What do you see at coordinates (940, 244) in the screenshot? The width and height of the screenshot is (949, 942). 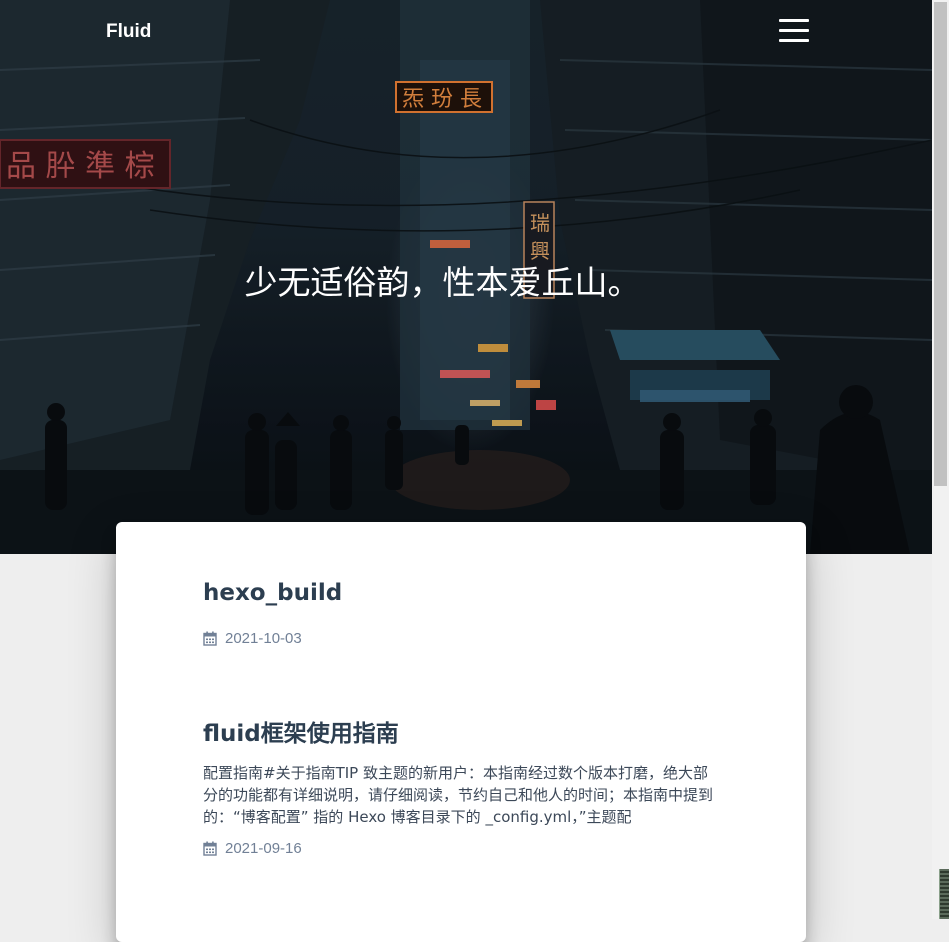 I see `scrollbar-thumb` at bounding box center [940, 244].